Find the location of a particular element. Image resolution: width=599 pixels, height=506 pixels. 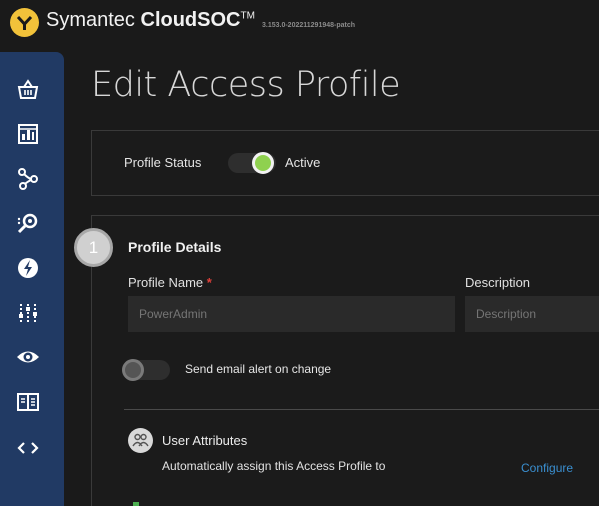

page-title: Edit Access Profile is located at coordinates (246, 85).